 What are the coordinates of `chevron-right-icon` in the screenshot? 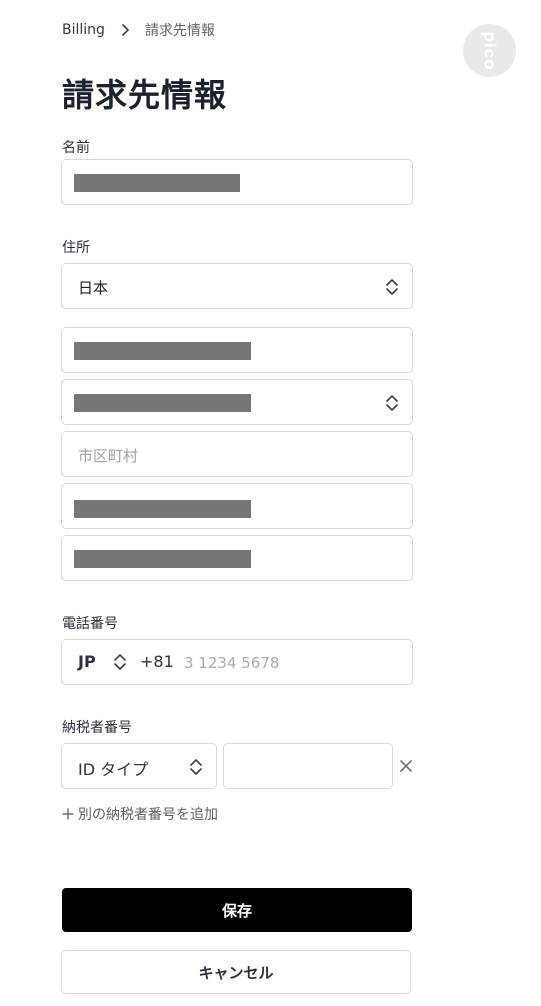 It's located at (125, 30).